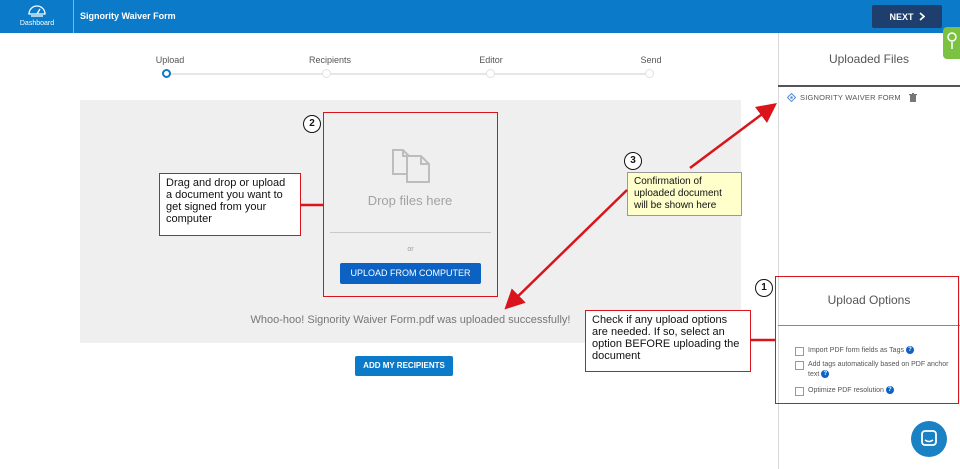 The width and height of the screenshot is (960, 469). I want to click on uploaded-file-item: SIGNORITY WAIVER FORM, so click(852, 97).